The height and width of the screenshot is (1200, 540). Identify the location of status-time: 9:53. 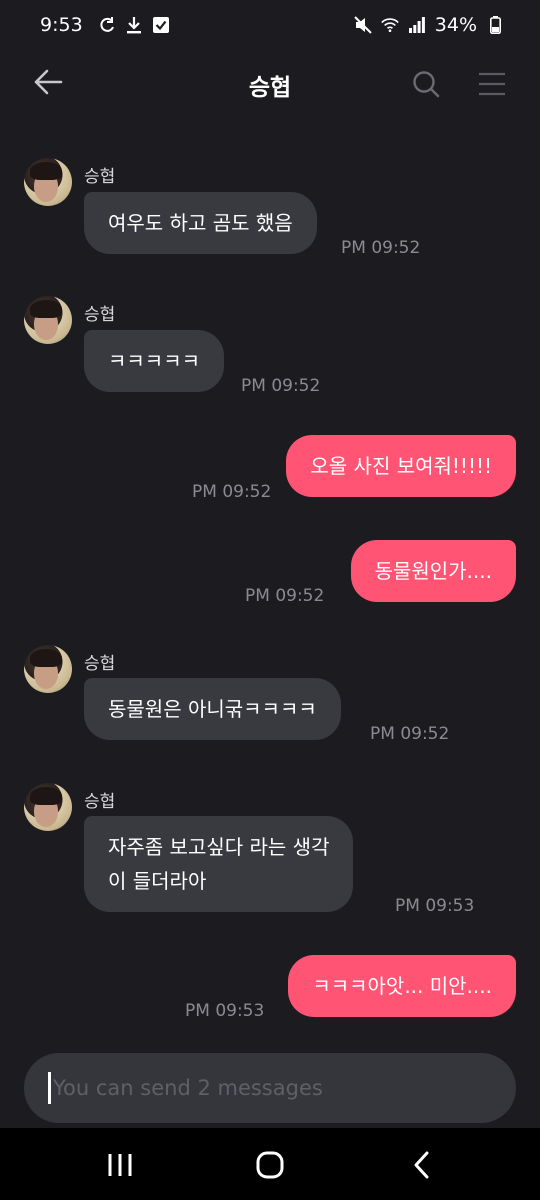
(61, 25).